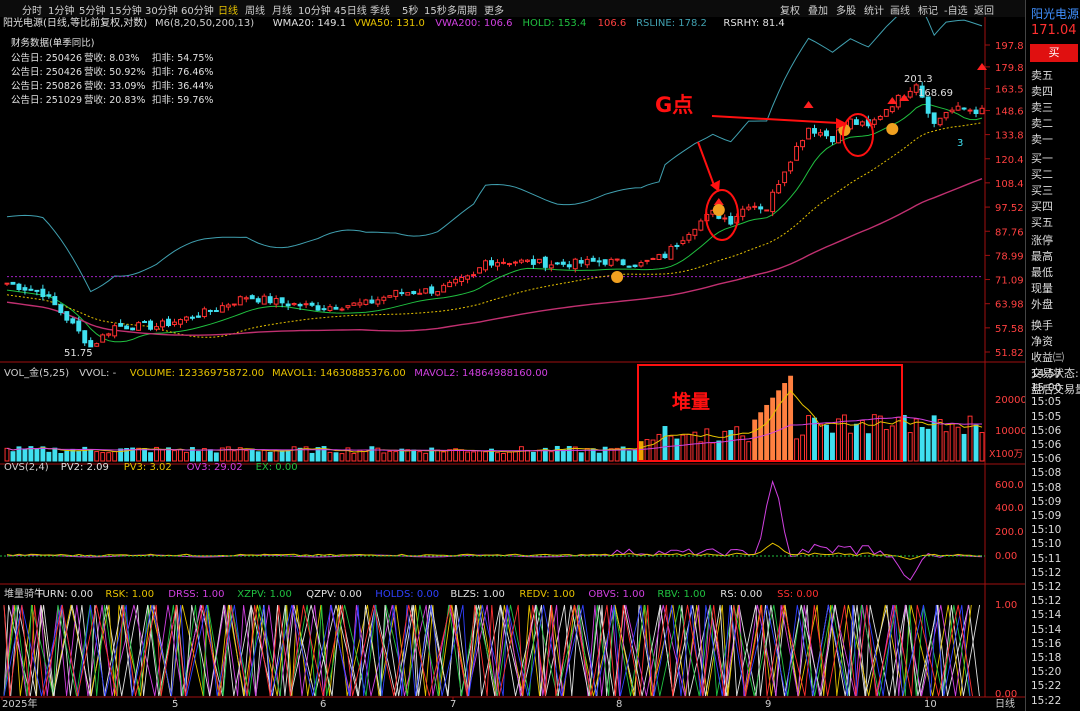  What do you see at coordinates (228, 9) in the screenshot?
I see `period-tab-6: 日线` at bounding box center [228, 9].